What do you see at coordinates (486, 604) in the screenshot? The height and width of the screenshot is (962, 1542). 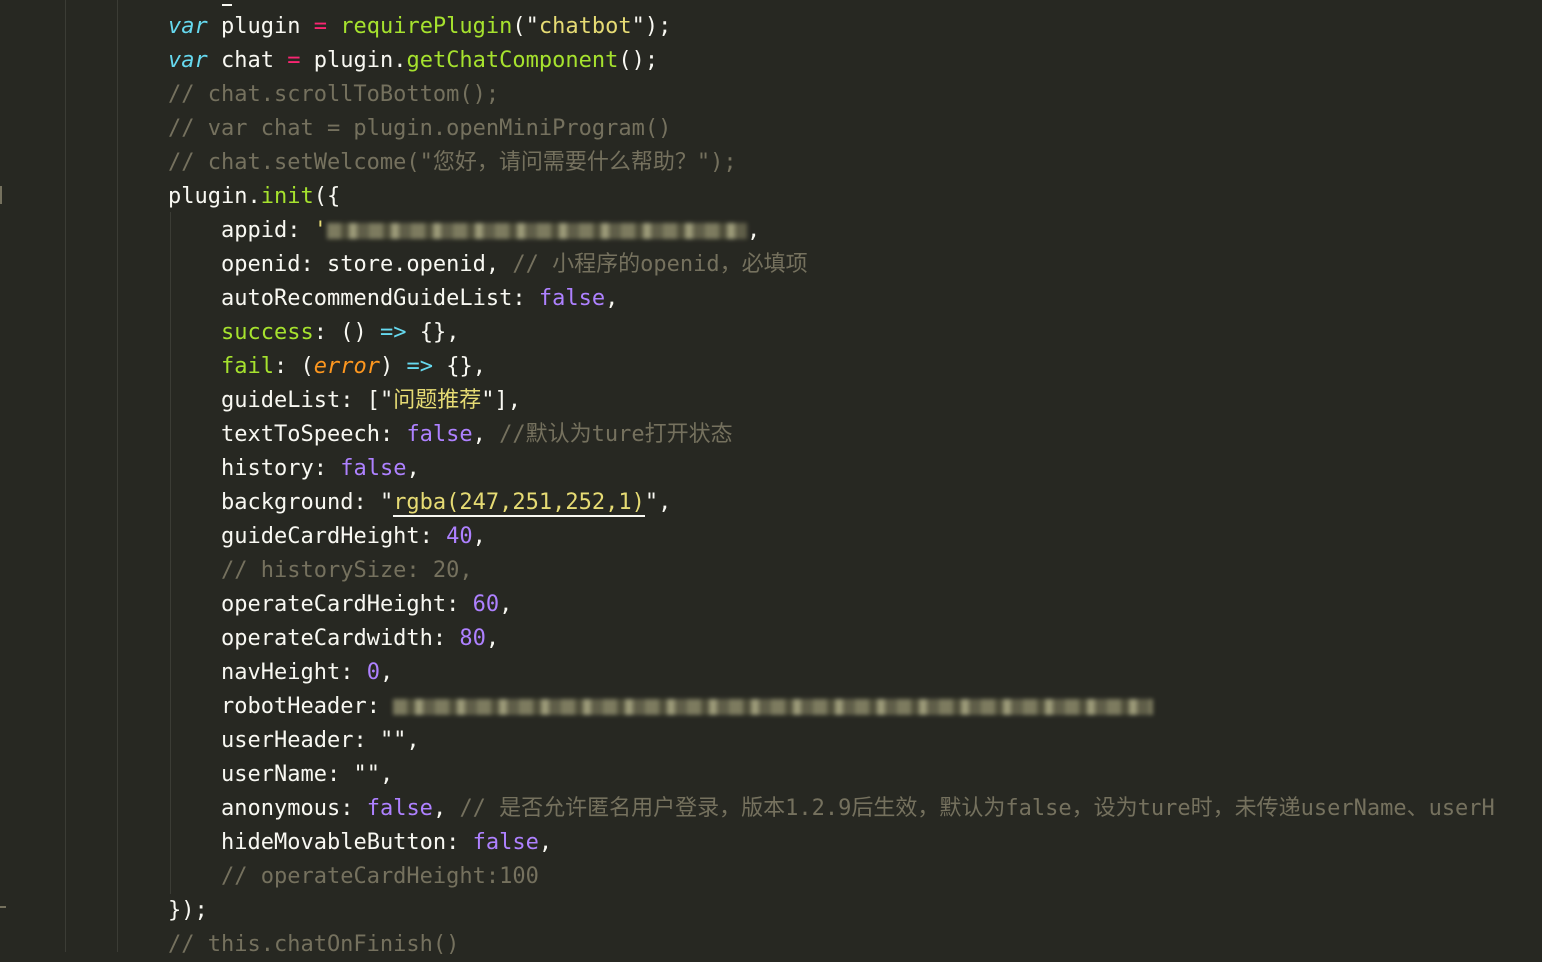 I see `code-token: 60` at bounding box center [486, 604].